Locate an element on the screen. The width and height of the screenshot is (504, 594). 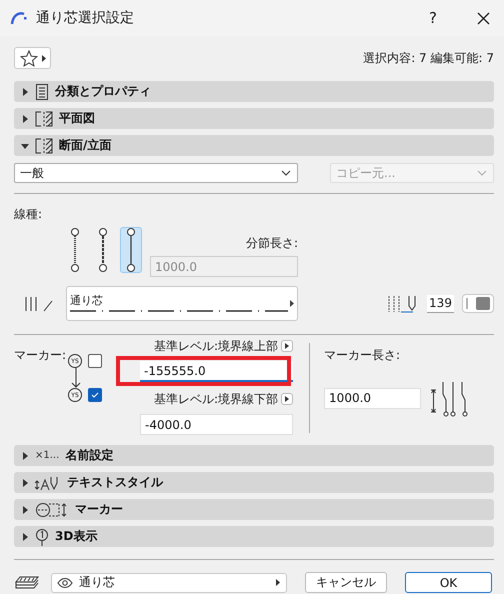
marker-label: マーカー: is located at coordinates (40, 355).